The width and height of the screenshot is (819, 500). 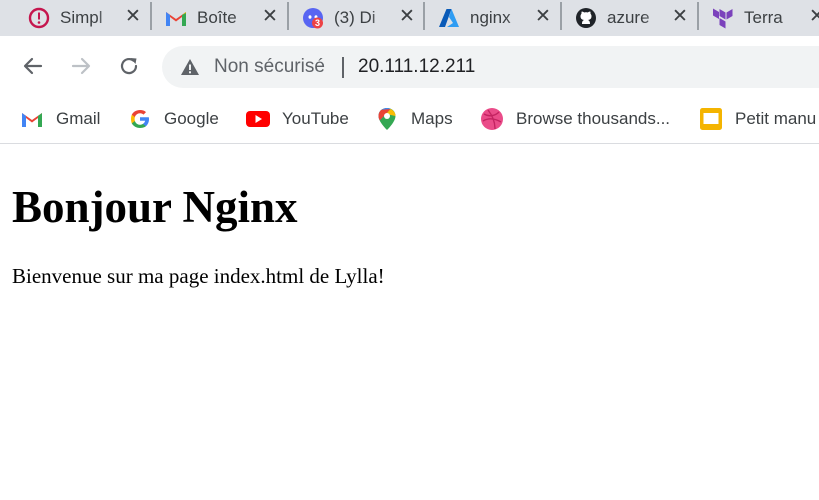 What do you see at coordinates (140, 119) in the screenshot?
I see `google-icon` at bounding box center [140, 119].